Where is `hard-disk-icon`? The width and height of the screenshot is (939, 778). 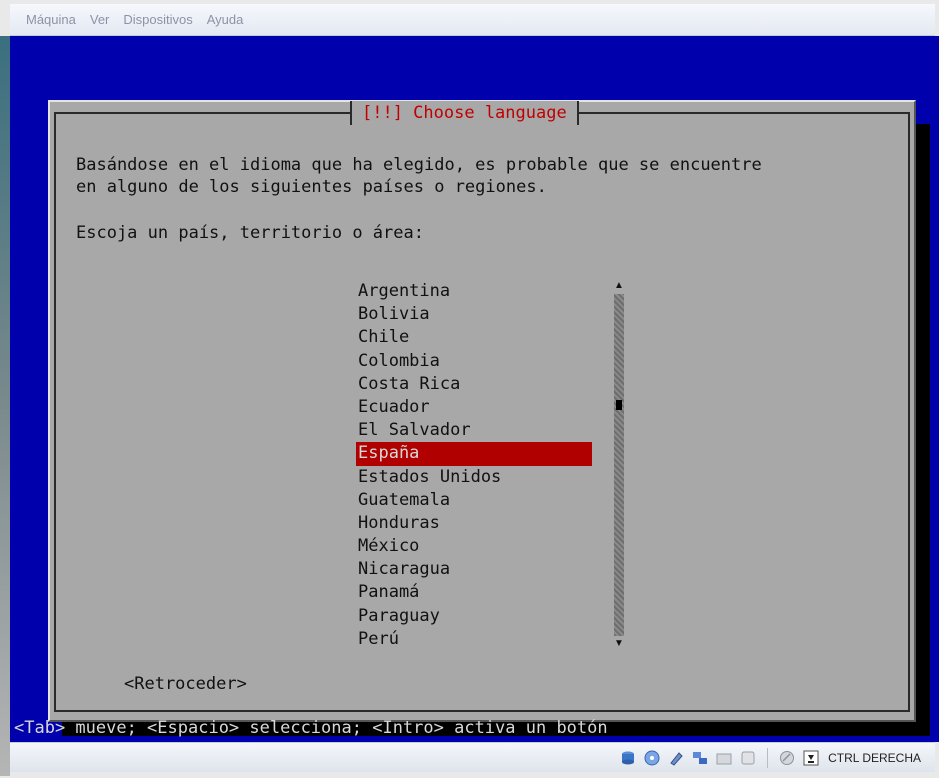 hard-disk-icon is located at coordinates (628, 758).